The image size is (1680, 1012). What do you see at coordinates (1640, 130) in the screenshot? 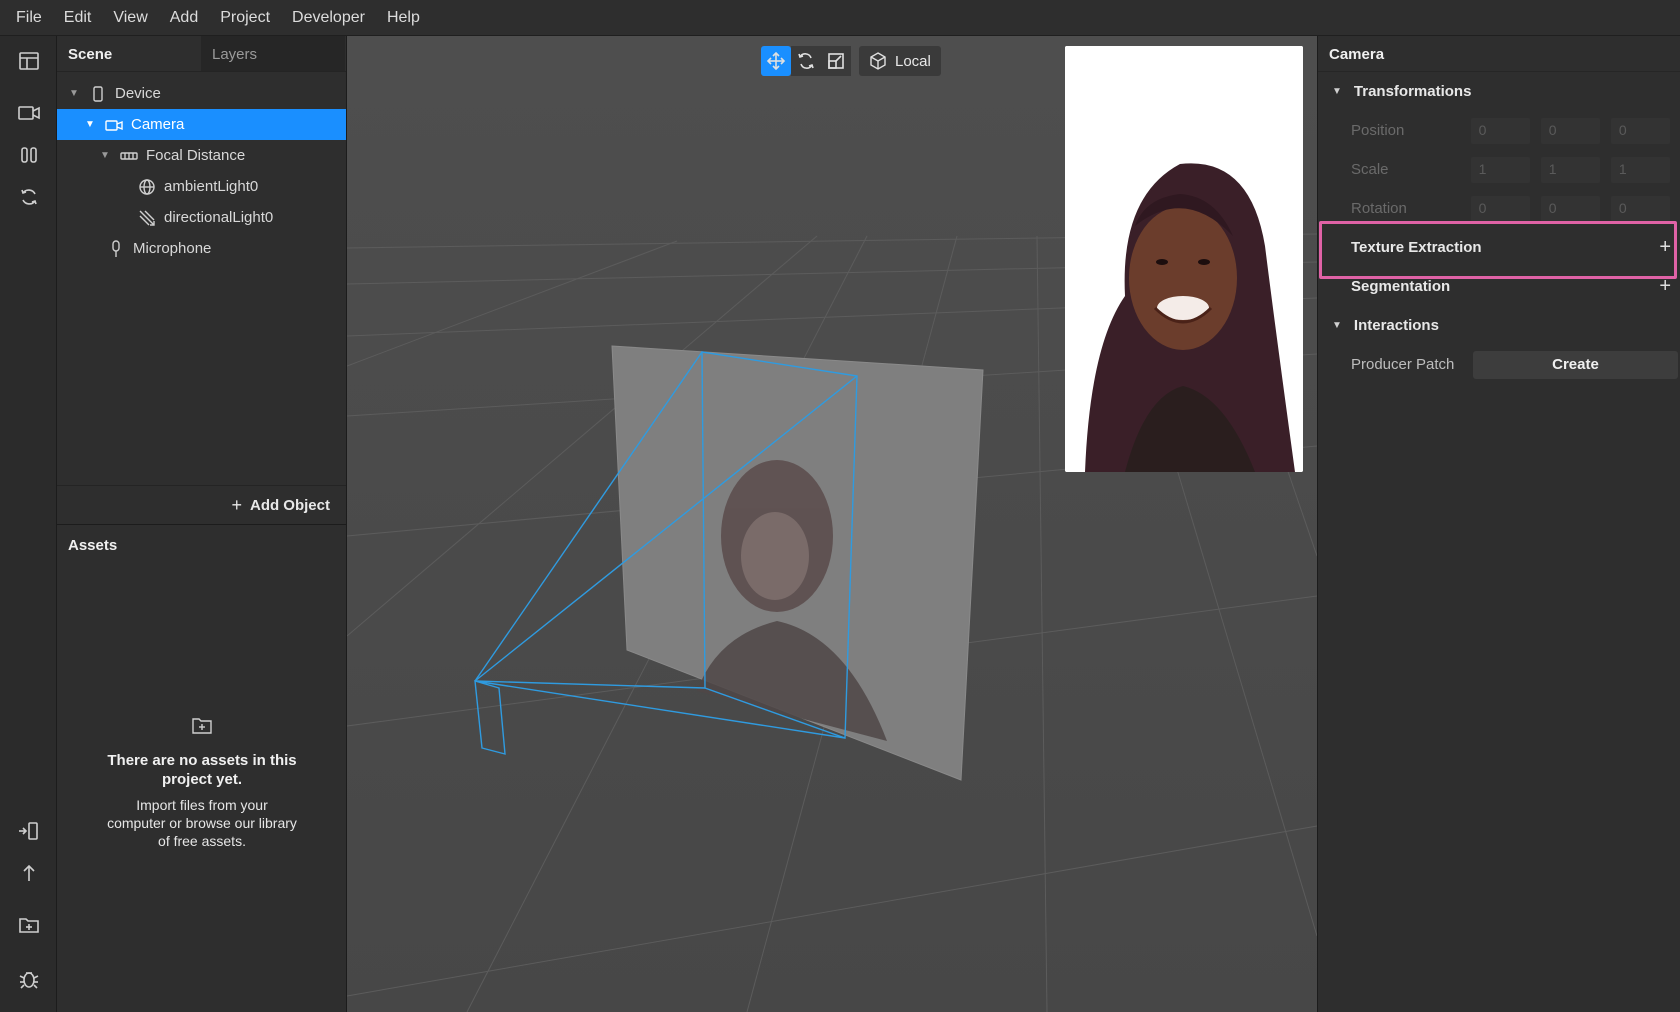
I see `position-z-field: 0` at bounding box center [1640, 130].